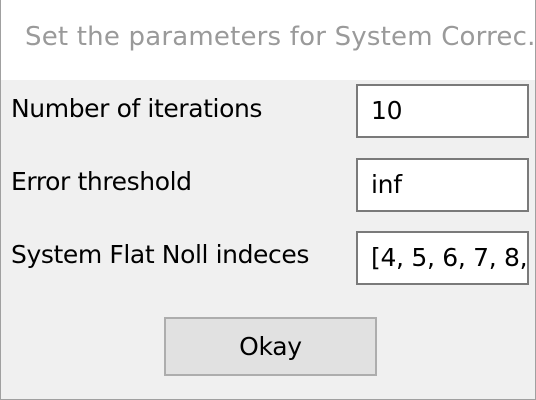 This screenshot has height=400, width=536. What do you see at coordinates (442, 258) in the screenshot?
I see `noll-indices-input: [4, 5, 6, 7, 8,` at bounding box center [442, 258].